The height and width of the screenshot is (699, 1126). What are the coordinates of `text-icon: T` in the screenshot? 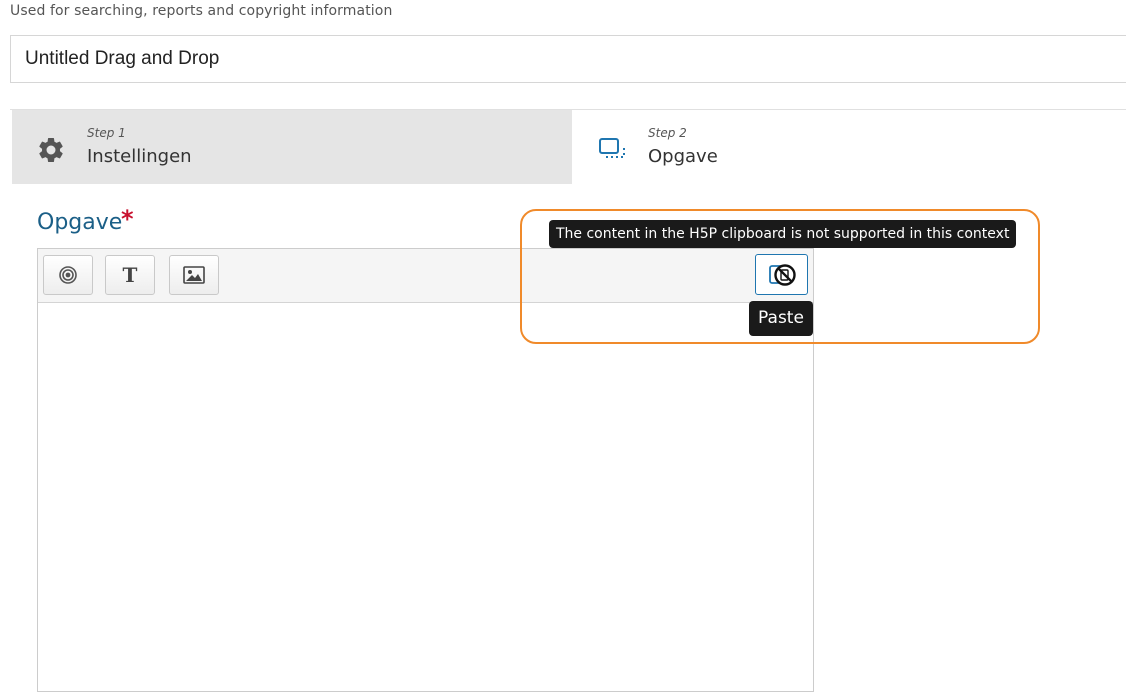 It's located at (130, 275).